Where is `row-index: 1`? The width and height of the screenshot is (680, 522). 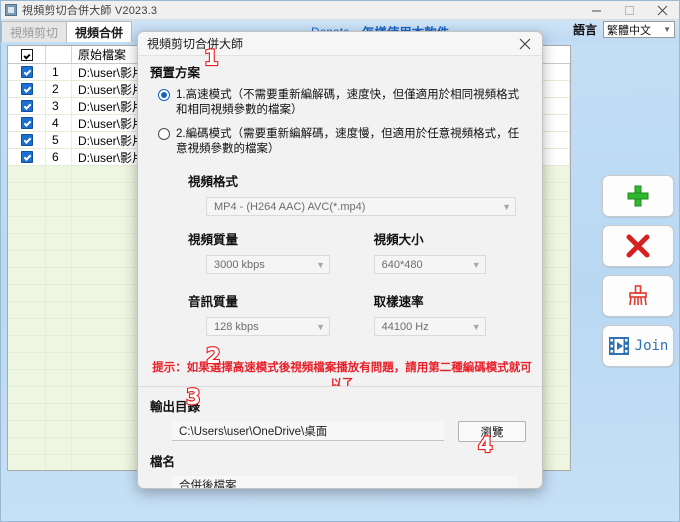 row-index: 1 is located at coordinates (59, 72).